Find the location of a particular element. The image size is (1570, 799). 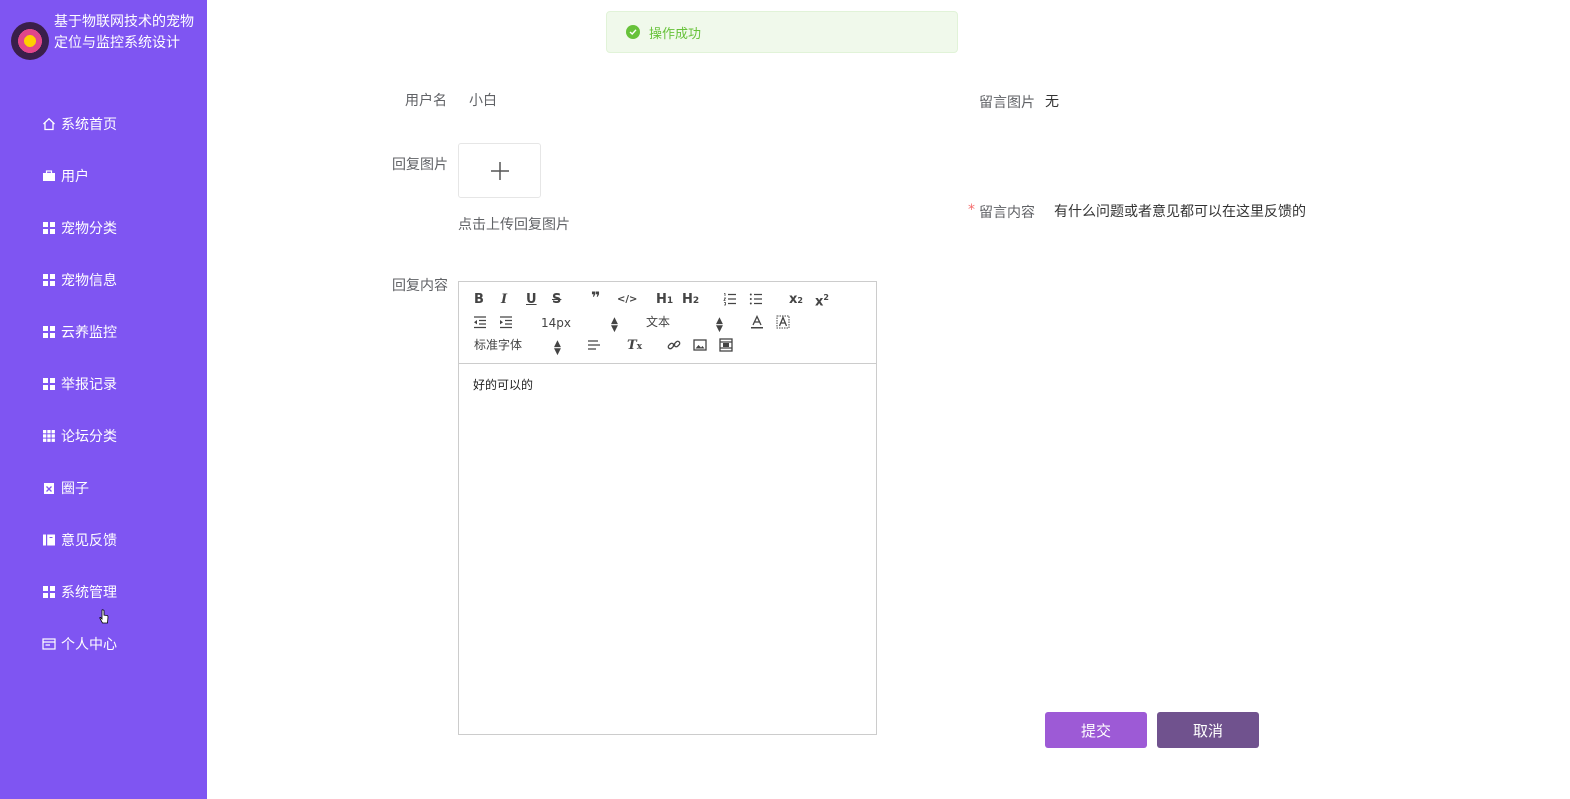

sidebar-item-label: 云养监控 is located at coordinates (89, 333).